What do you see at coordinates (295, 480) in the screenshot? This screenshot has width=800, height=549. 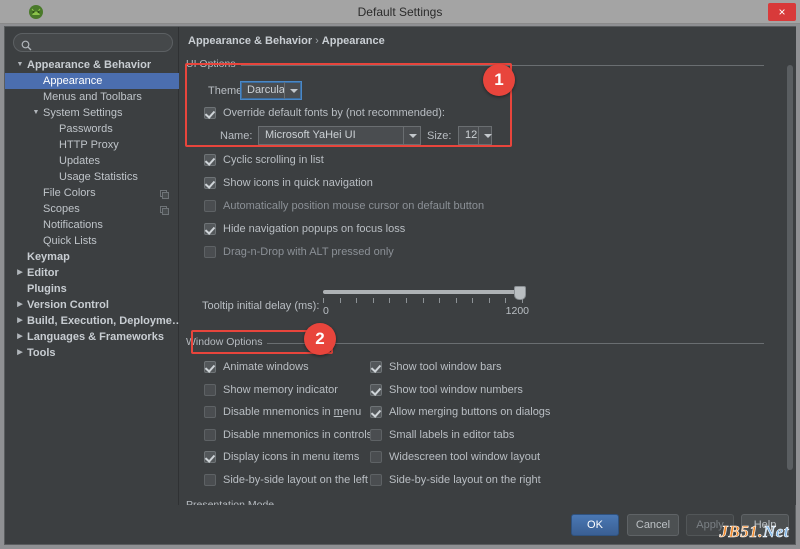 I see `checkbox-label: Side-by-side layout on the left` at bounding box center [295, 480].